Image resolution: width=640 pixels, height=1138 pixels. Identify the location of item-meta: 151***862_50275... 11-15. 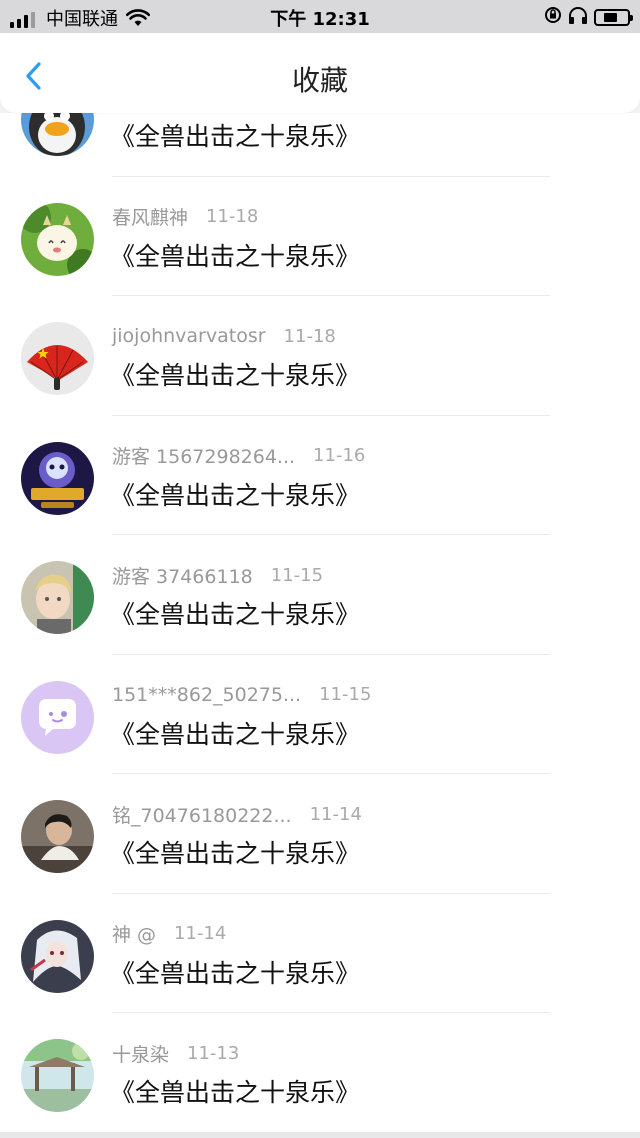
(241, 695).